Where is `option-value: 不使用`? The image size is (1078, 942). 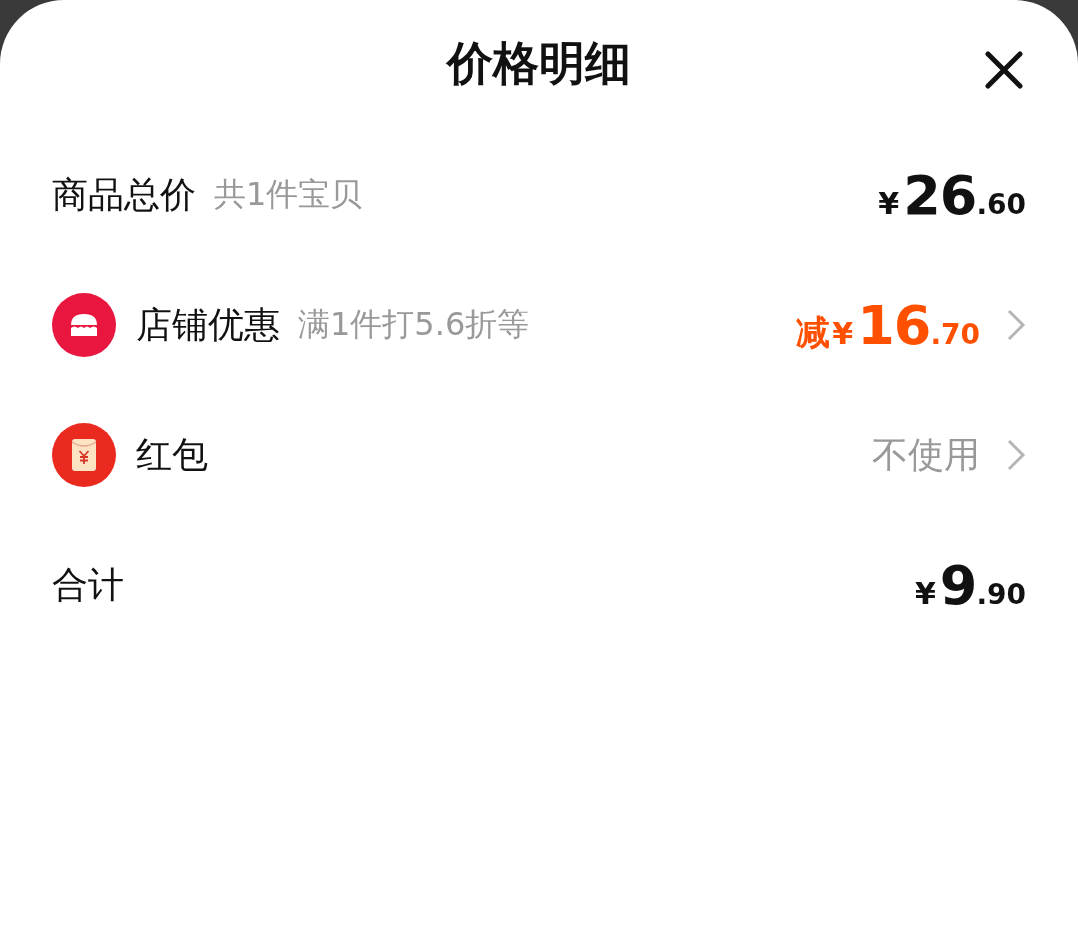
option-value: 不使用 is located at coordinates (926, 455).